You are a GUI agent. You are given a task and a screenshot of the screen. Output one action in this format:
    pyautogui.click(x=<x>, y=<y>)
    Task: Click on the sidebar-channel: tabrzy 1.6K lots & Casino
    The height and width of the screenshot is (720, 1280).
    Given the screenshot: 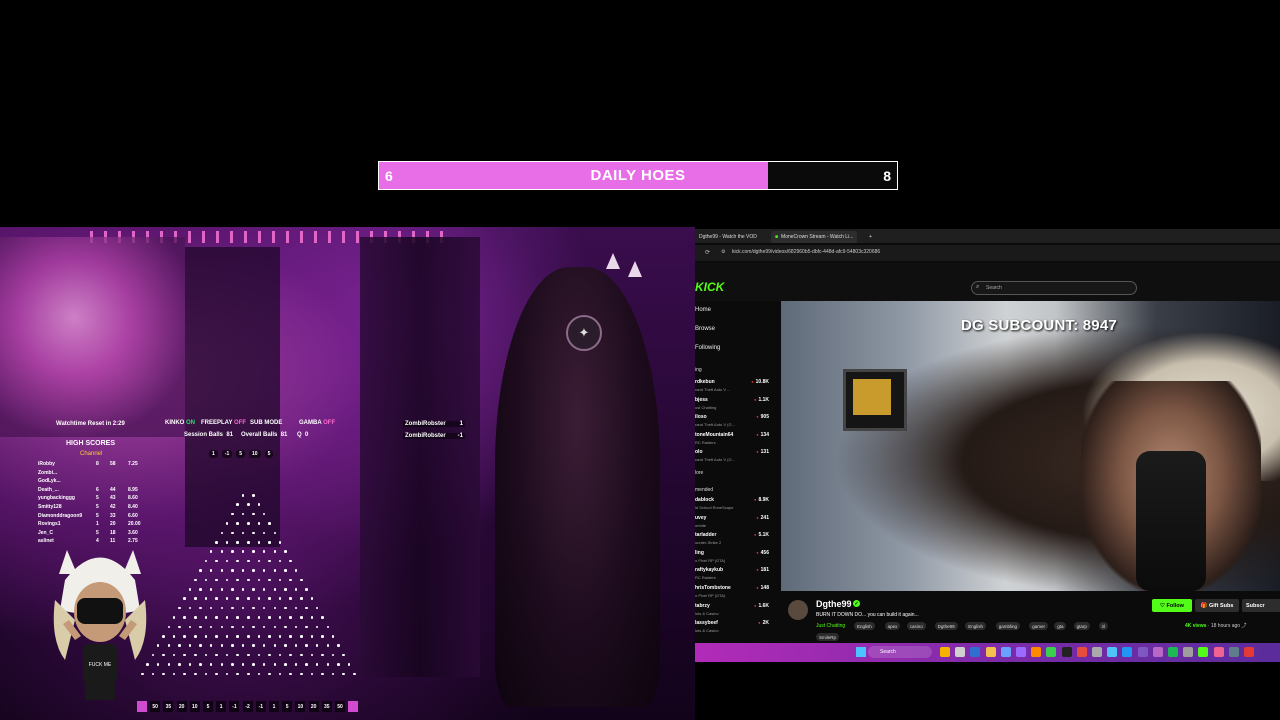 What is the action you would take?
    pyautogui.click(x=734, y=609)
    